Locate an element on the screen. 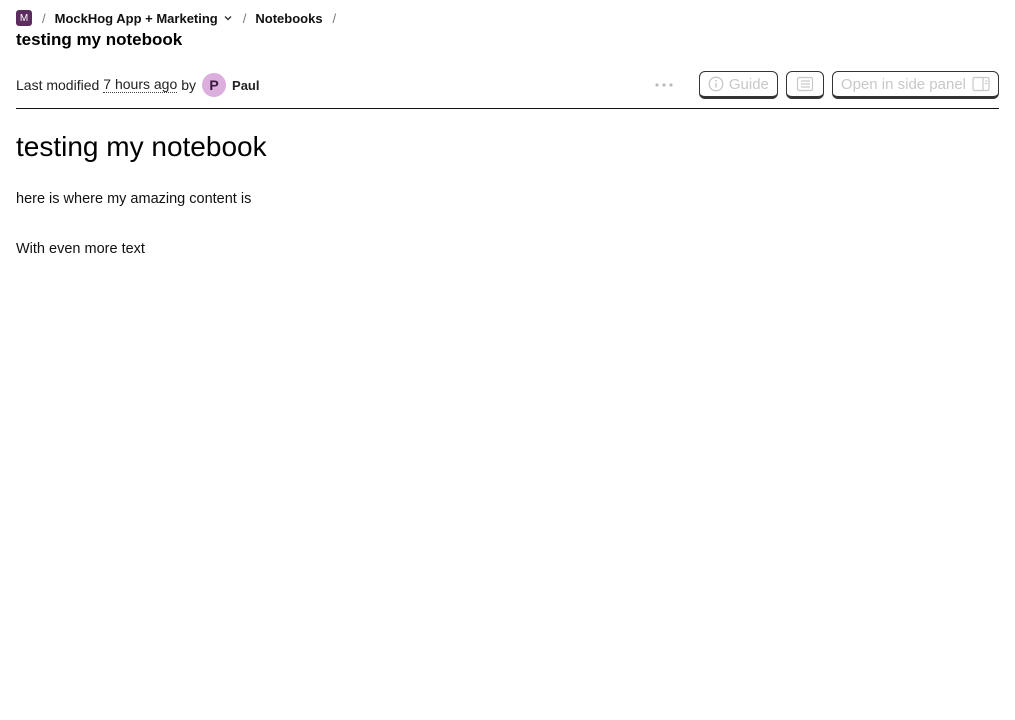 The image size is (1015, 720). breadcrumb-notebooks-label: Notebooks is located at coordinates (289, 18).